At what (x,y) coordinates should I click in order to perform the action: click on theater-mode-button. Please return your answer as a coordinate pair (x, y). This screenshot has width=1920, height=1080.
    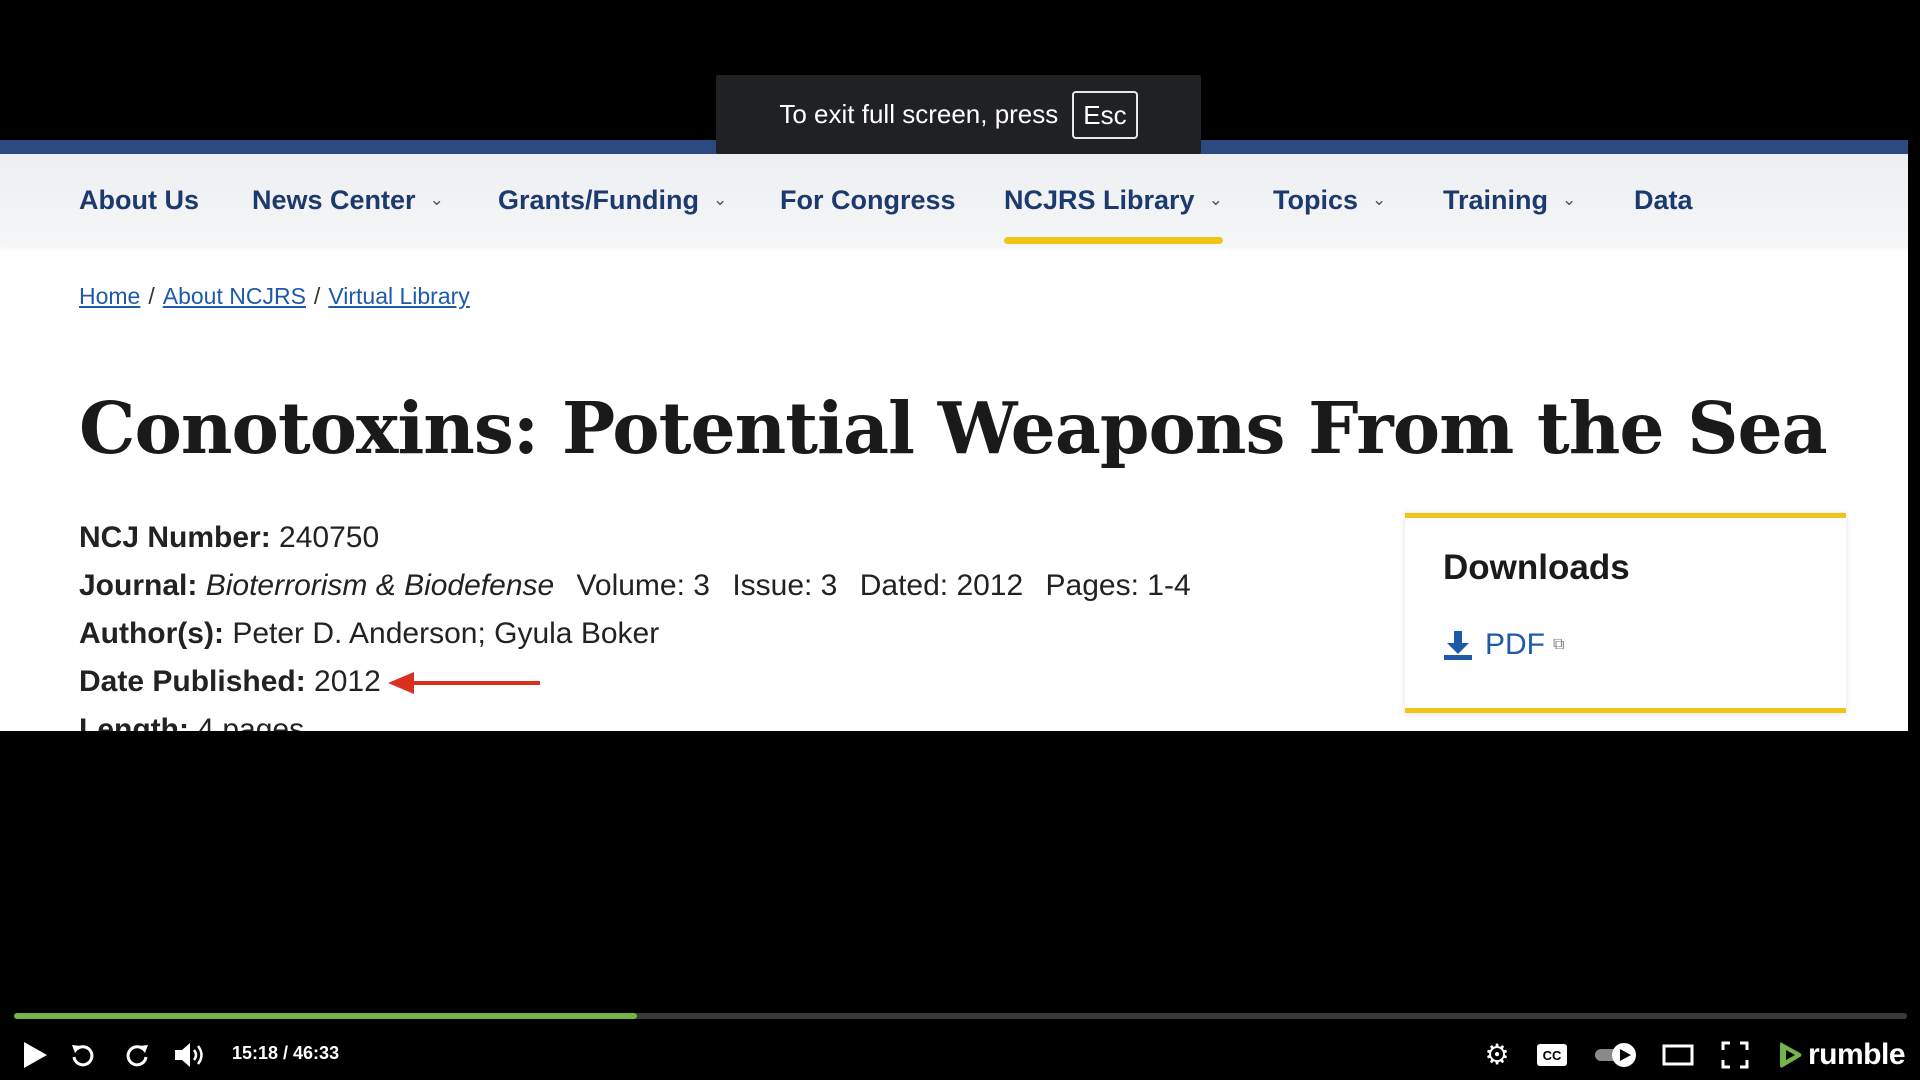
    Looking at the image, I should click on (1678, 1055).